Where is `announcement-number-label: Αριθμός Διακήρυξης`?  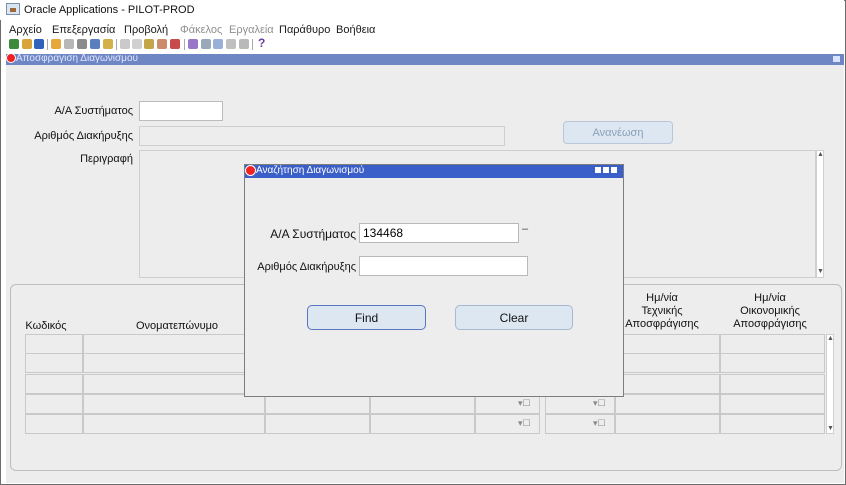
announcement-number-label: Αριθμός Διακήρυξης is located at coordinates (83, 136).